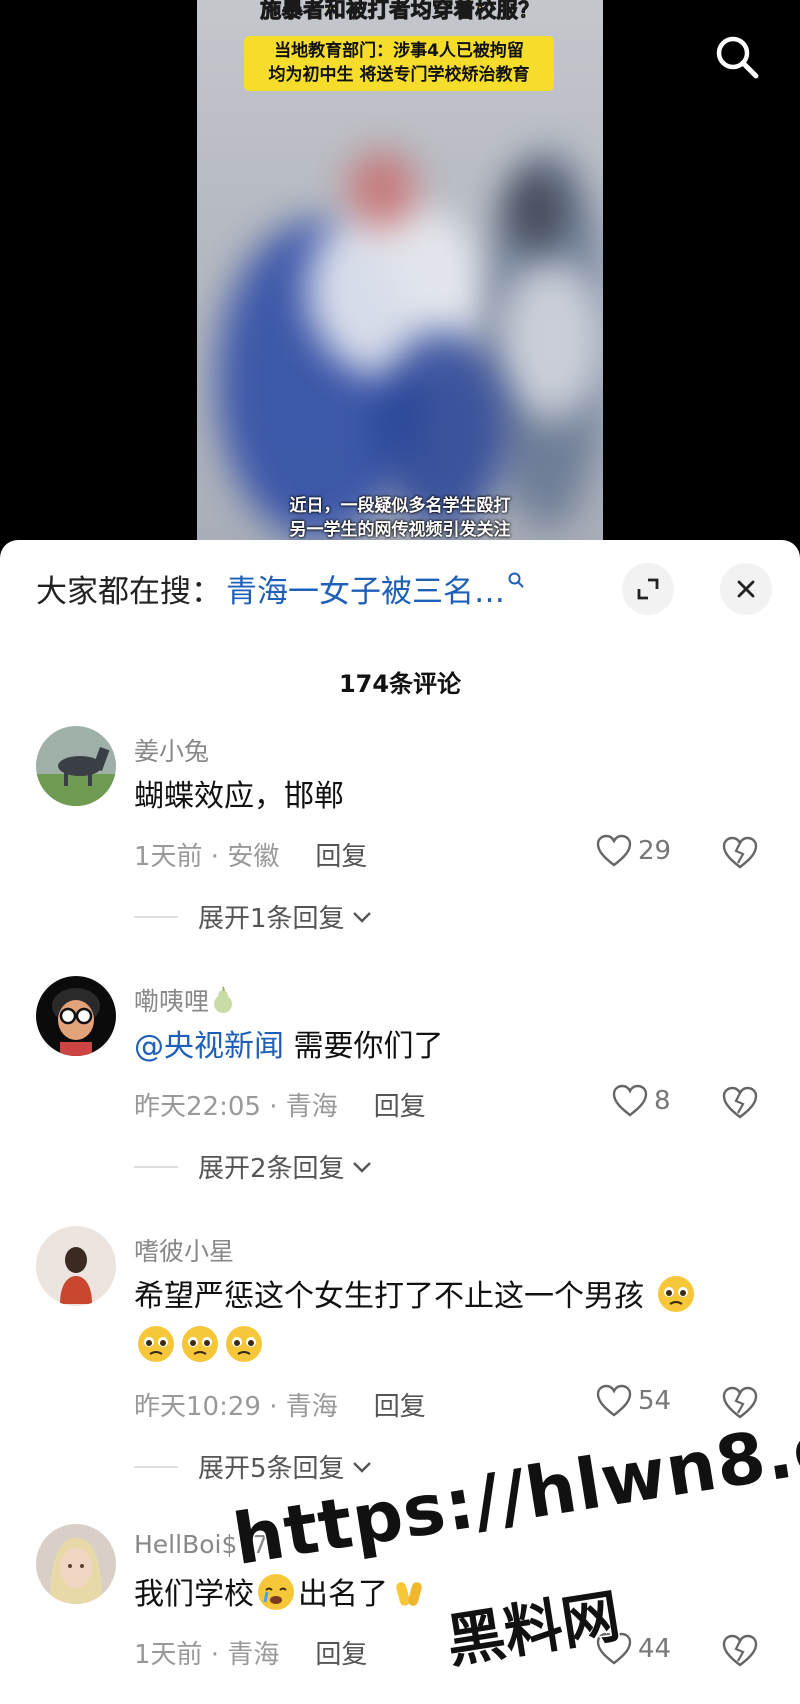 The width and height of the screenshot is (800, 1704). Describe the element at coordinates (209, 1046) in the screenshot. I see `mention-link: @央视新闻` at that location.